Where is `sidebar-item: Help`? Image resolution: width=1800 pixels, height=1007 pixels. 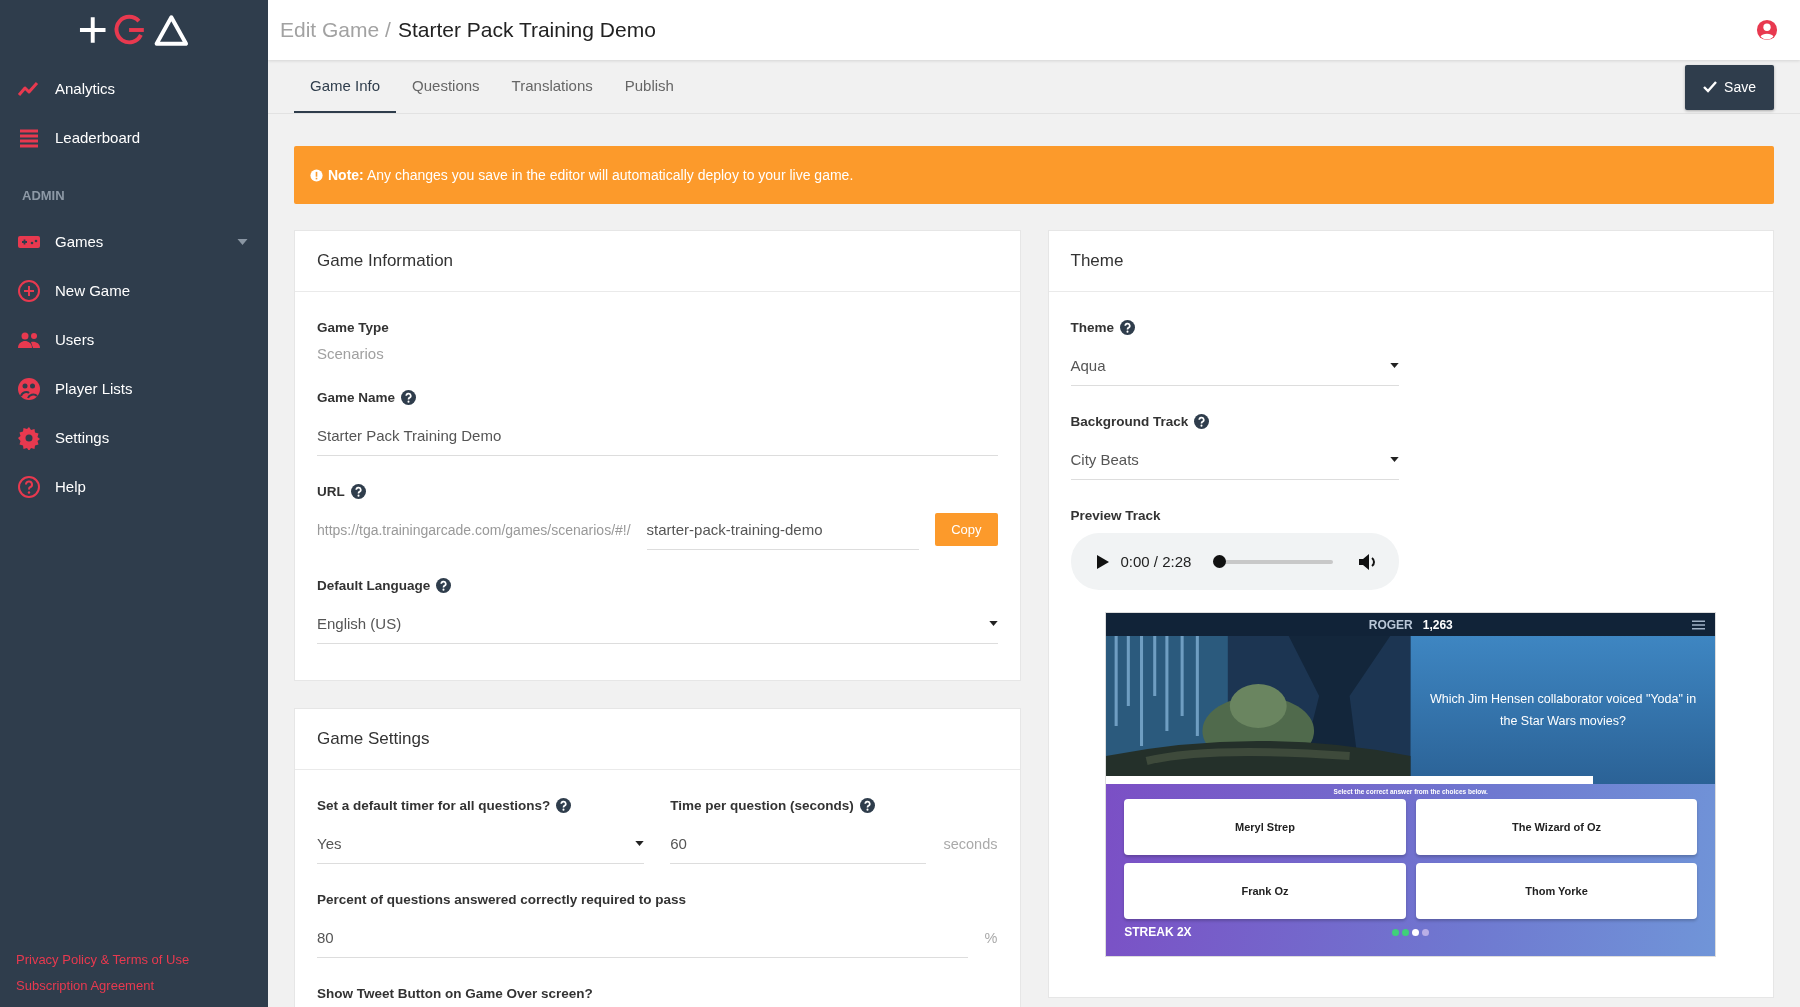 sidebar-item: Help is located at coordinates (134, 486).